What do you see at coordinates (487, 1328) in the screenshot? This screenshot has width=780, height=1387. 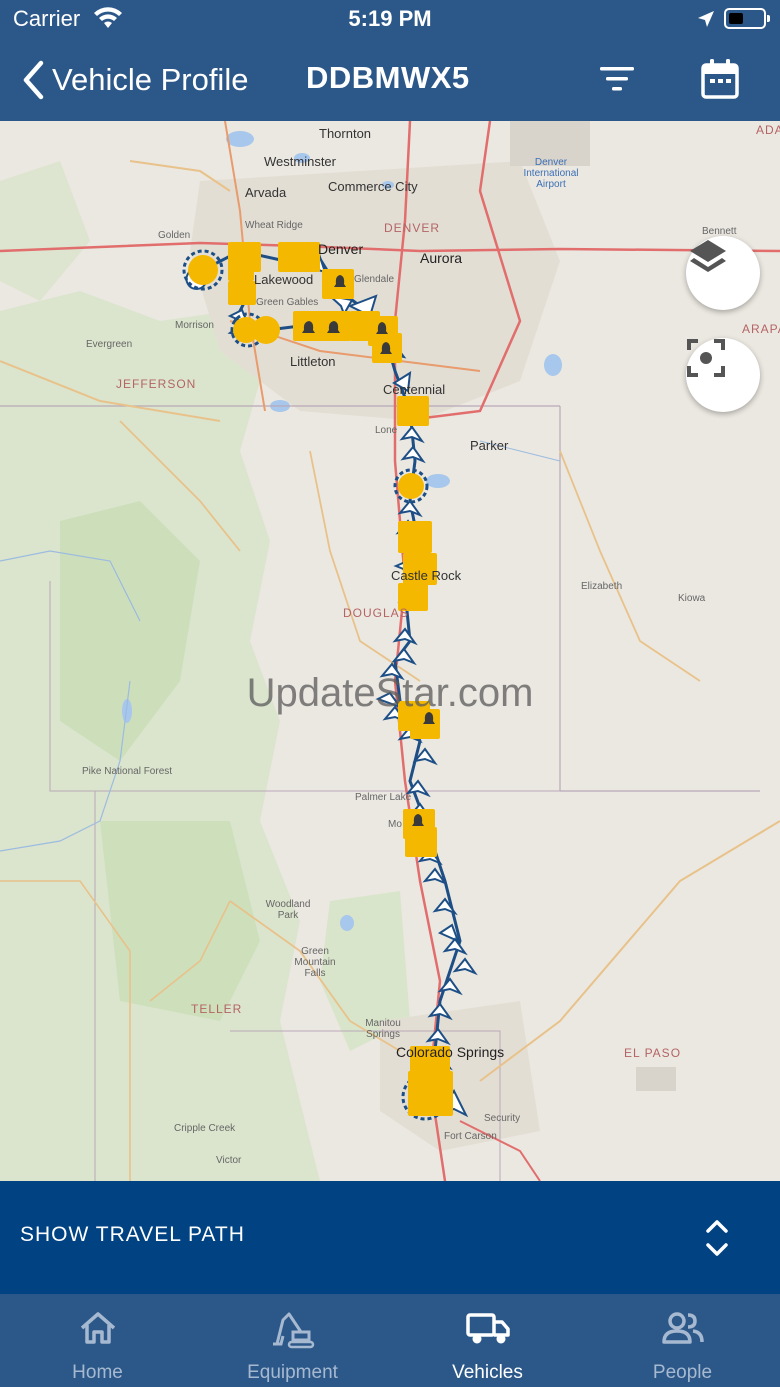 I see `truck-icon` at bounding box center [487, 1328].